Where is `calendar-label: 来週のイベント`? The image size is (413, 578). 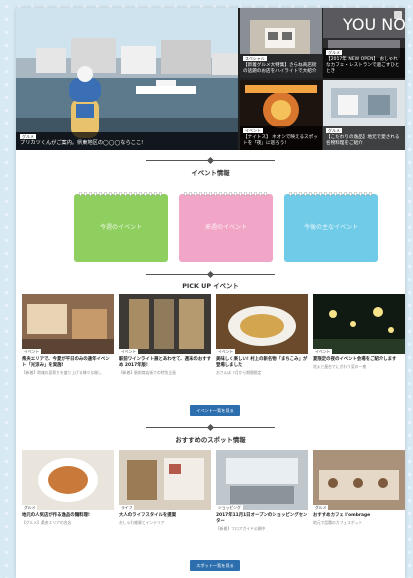
calendar-label: 来週のイベント is located at coordinates (225, 227).